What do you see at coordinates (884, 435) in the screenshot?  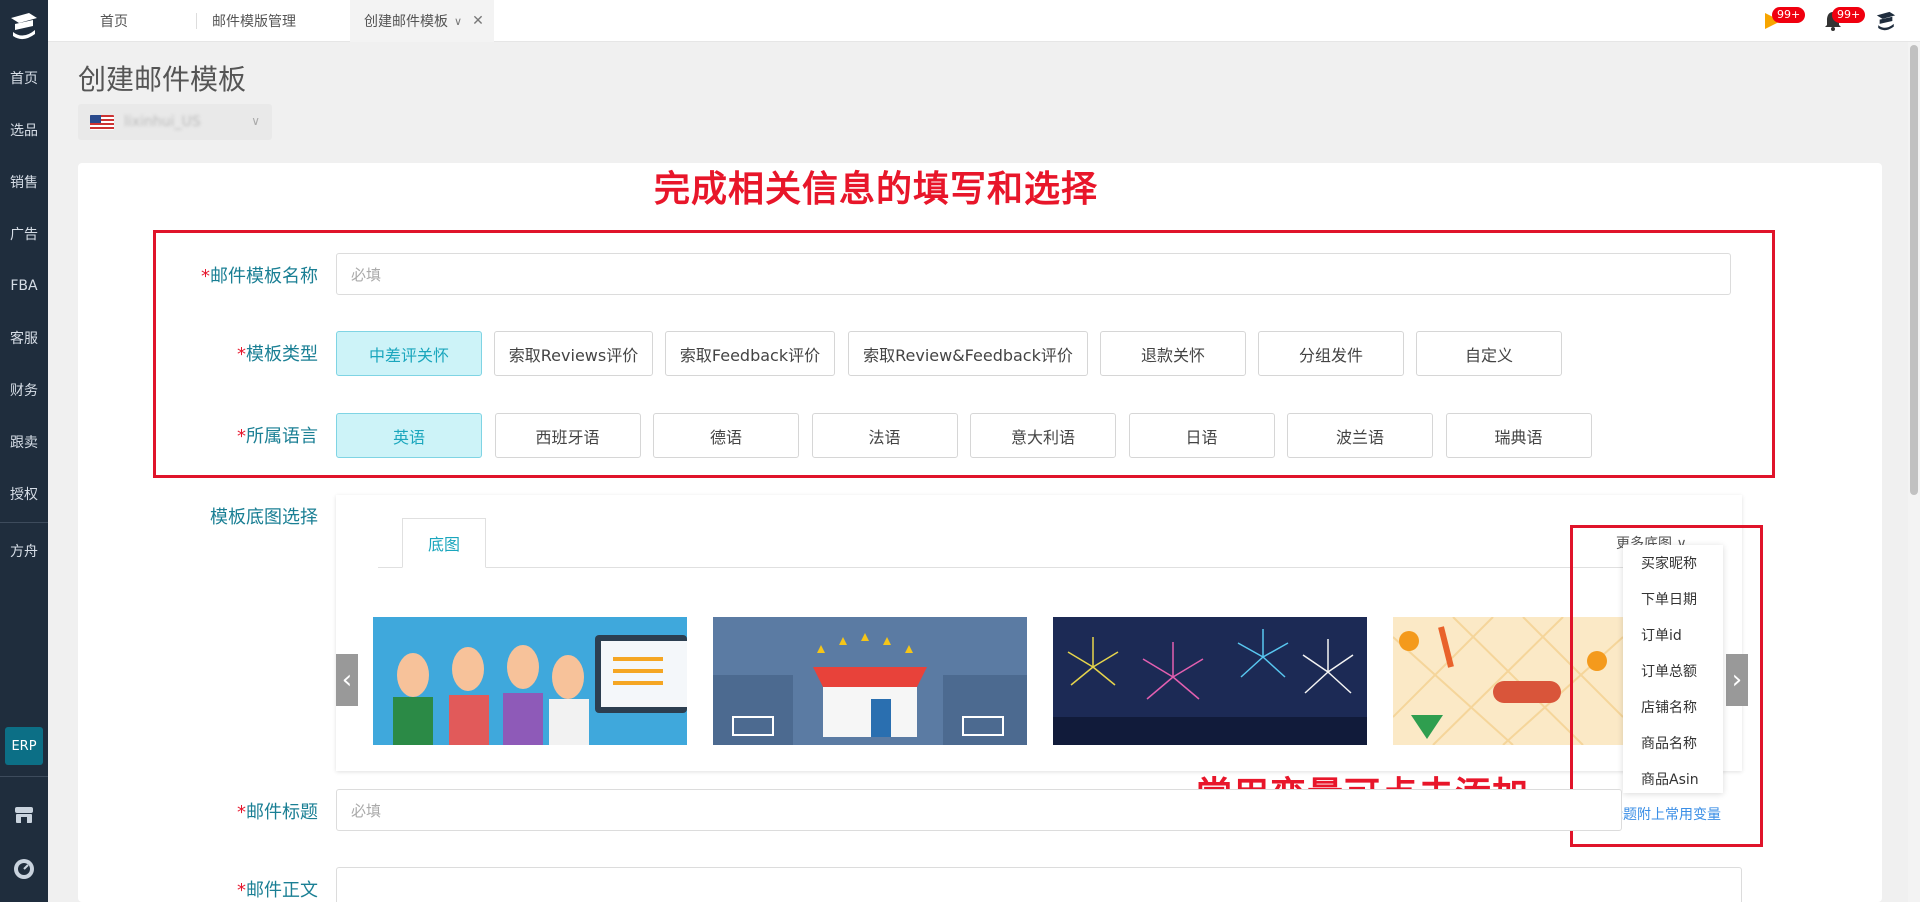 I see `language-option: 法语` at bounding box center [884, 435].